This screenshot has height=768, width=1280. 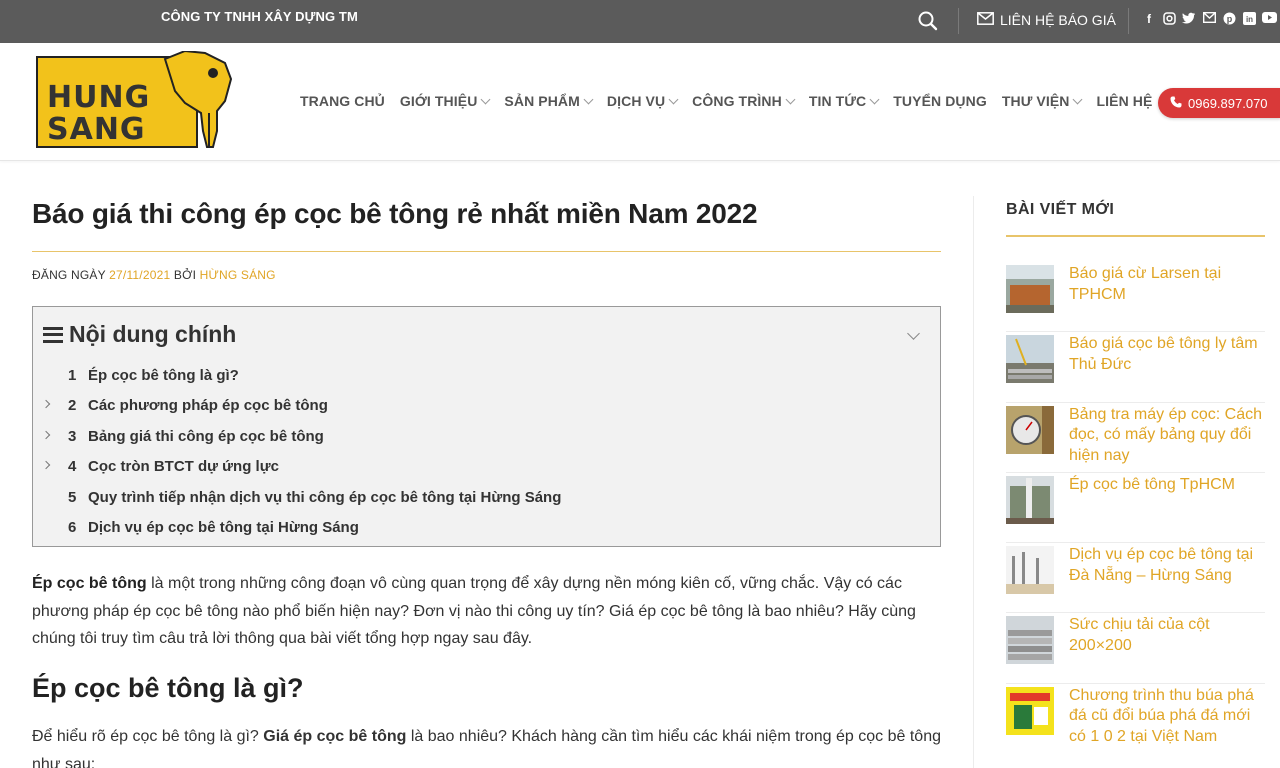 I want to click on toc-item-number: 4, so click(x=72, y=467).